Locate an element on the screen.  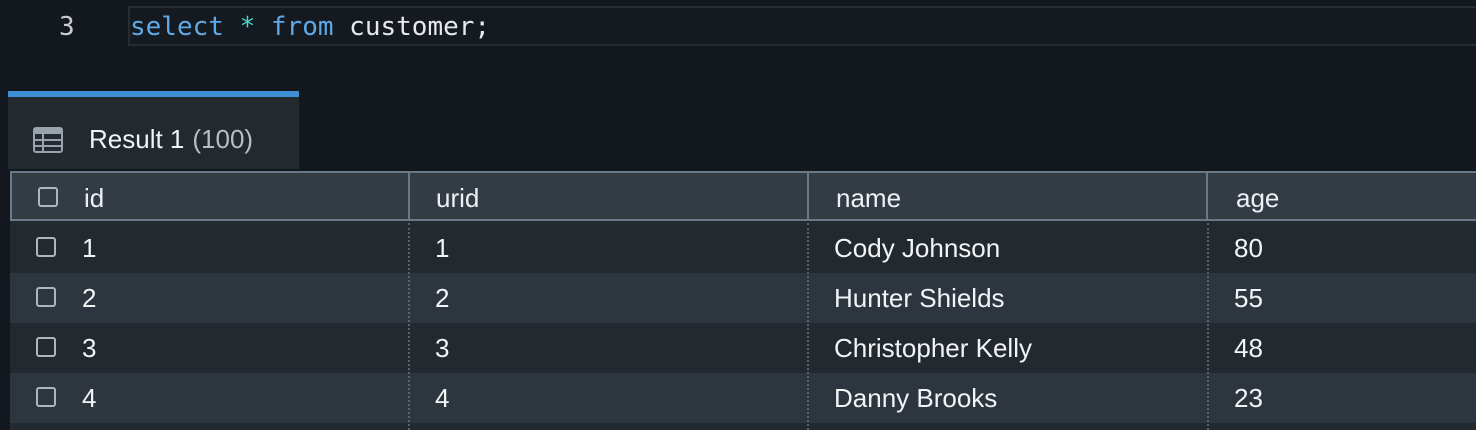
cell-urid: 2 is located at coordinates (608, 298).